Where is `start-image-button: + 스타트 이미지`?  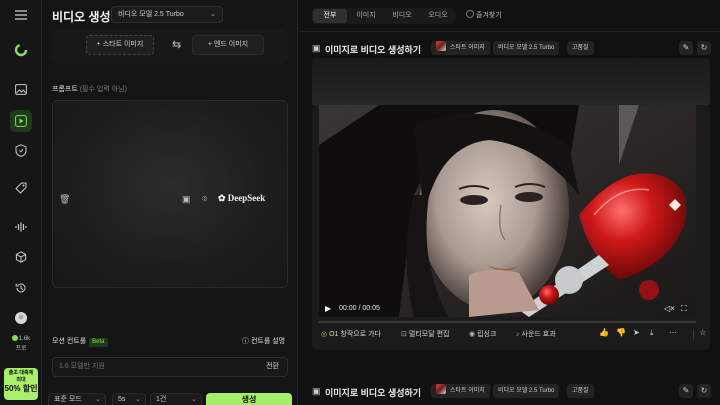 start-image-button: + 스타트 이미지 is located at coordinates (120, 45).